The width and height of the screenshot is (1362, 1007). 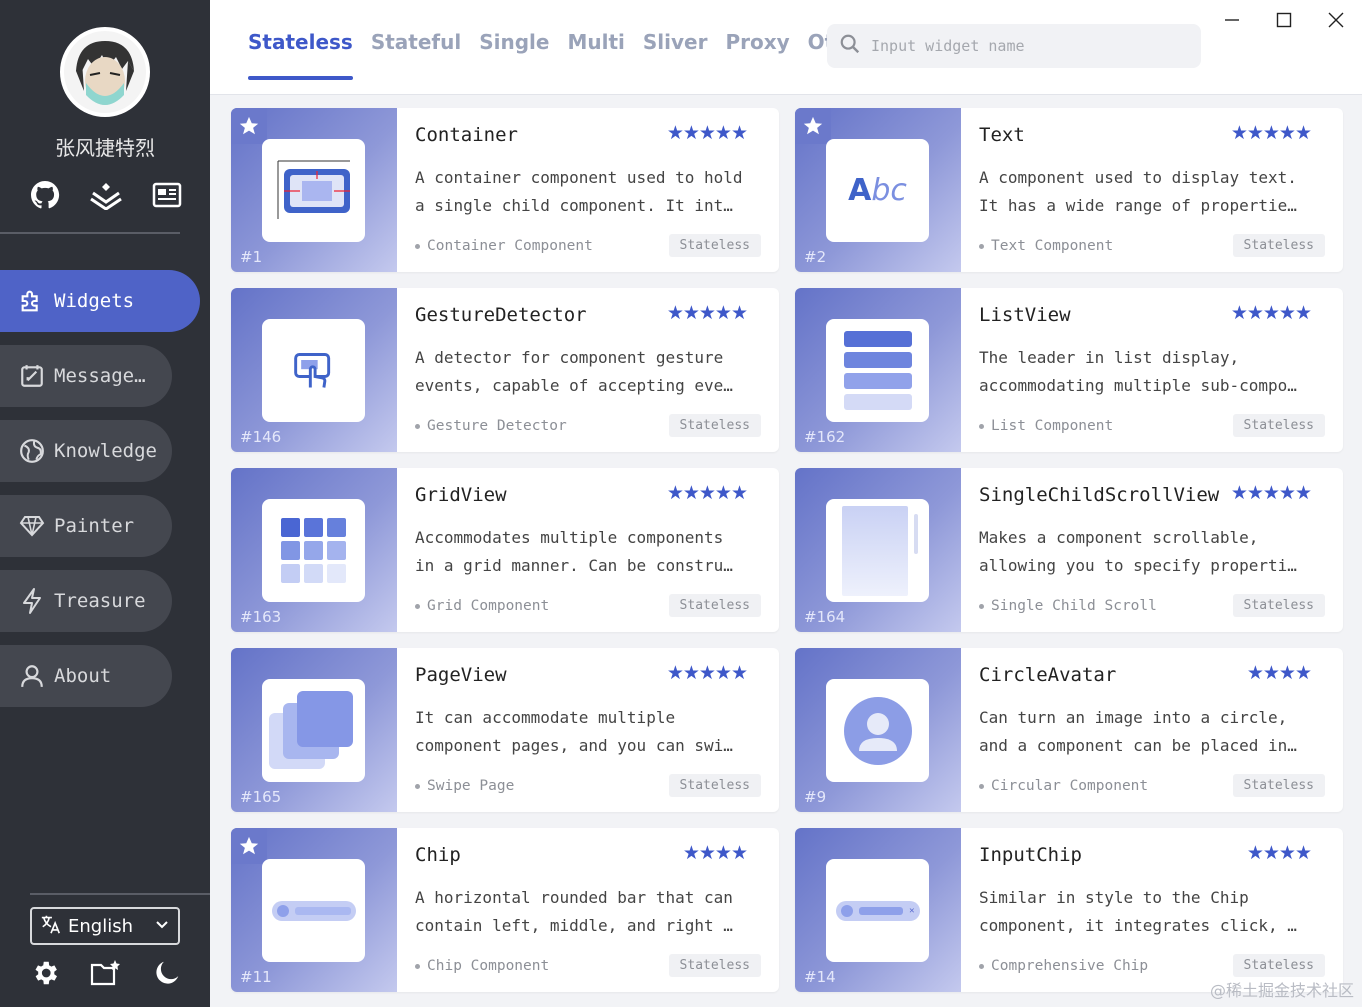 What do you see at coordinates (105, 72) in the screenshot?
I see `avatar` at bounding box center [105, 72].